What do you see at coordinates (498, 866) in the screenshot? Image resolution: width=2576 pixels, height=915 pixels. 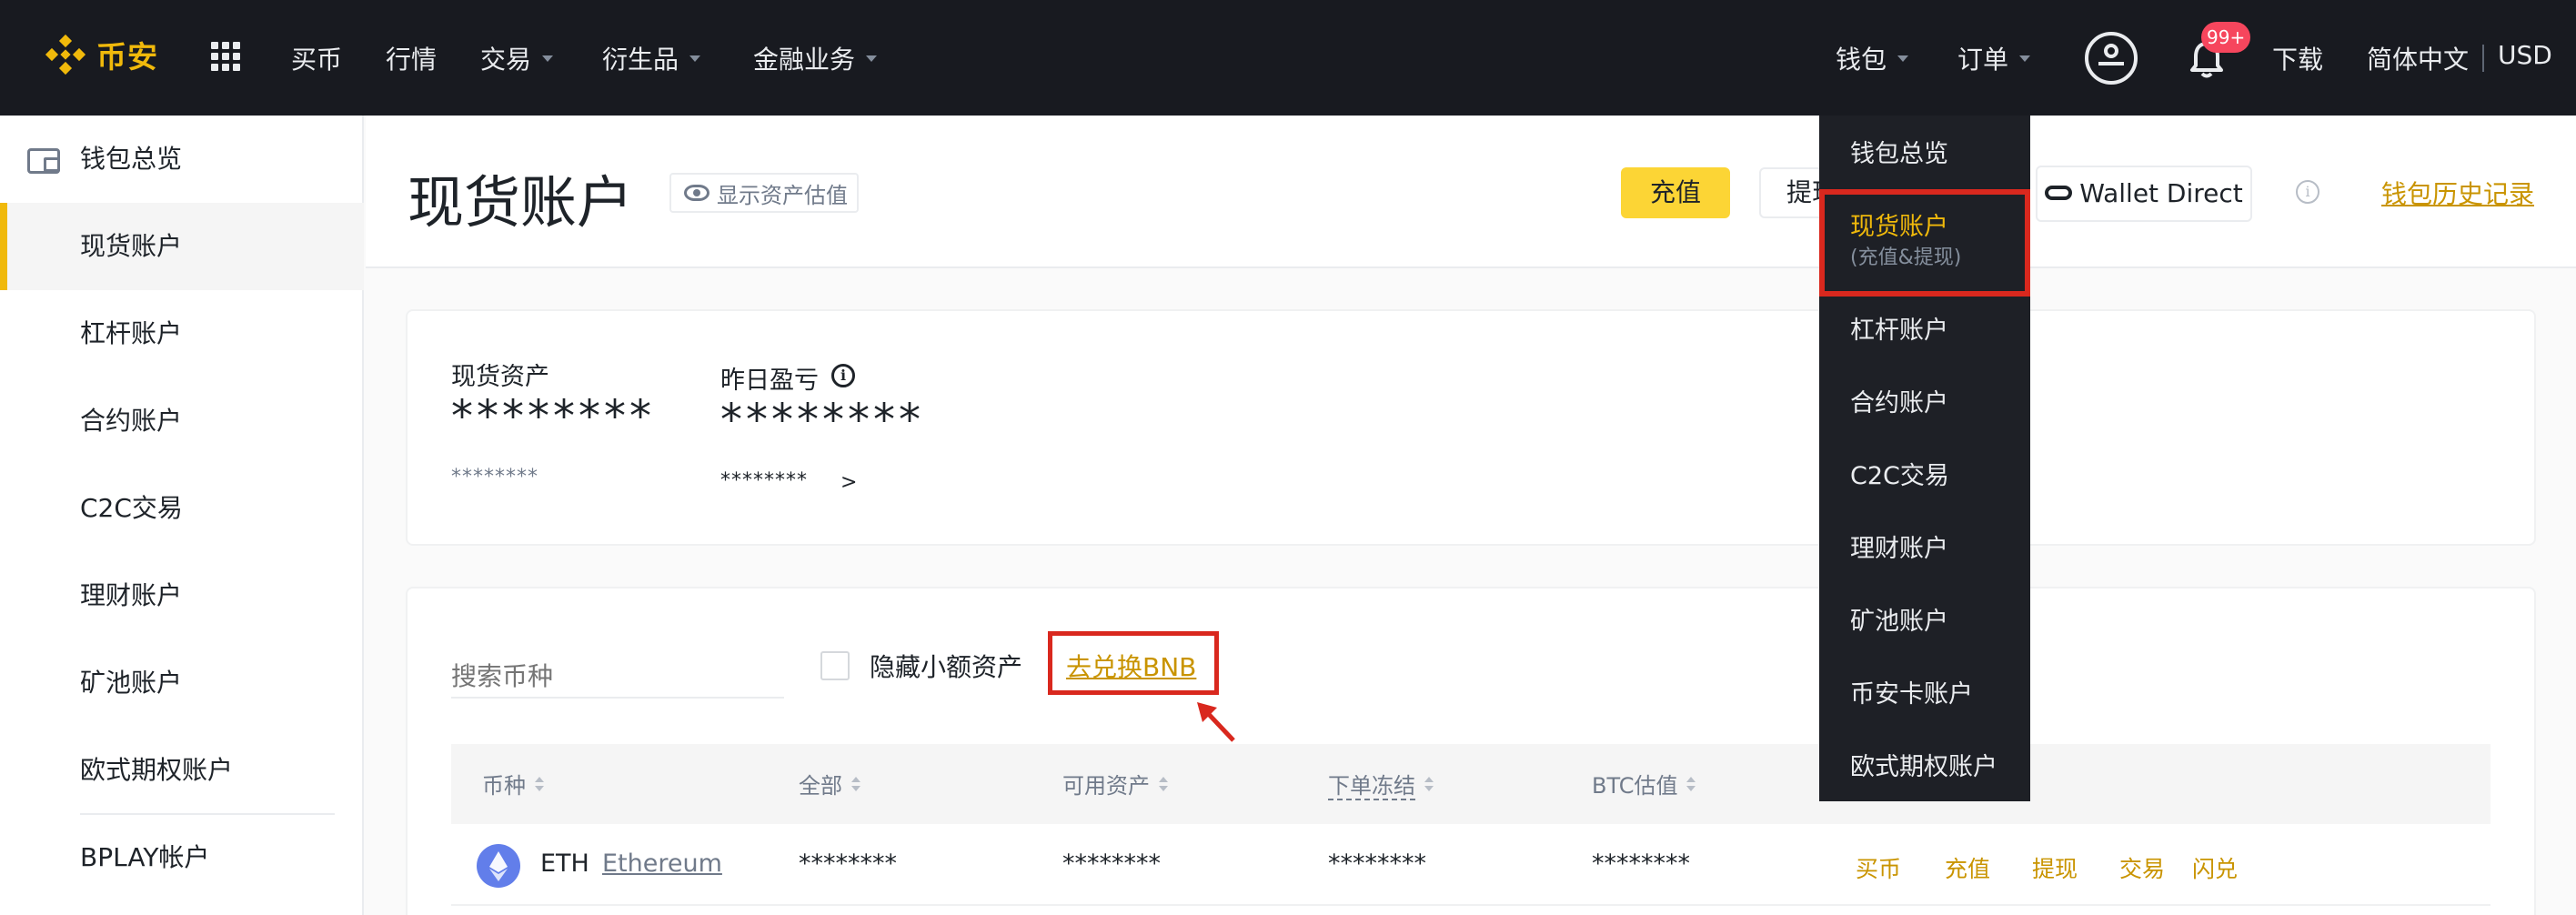 I see `ethereum-icon` at bounding box center [498, 866].